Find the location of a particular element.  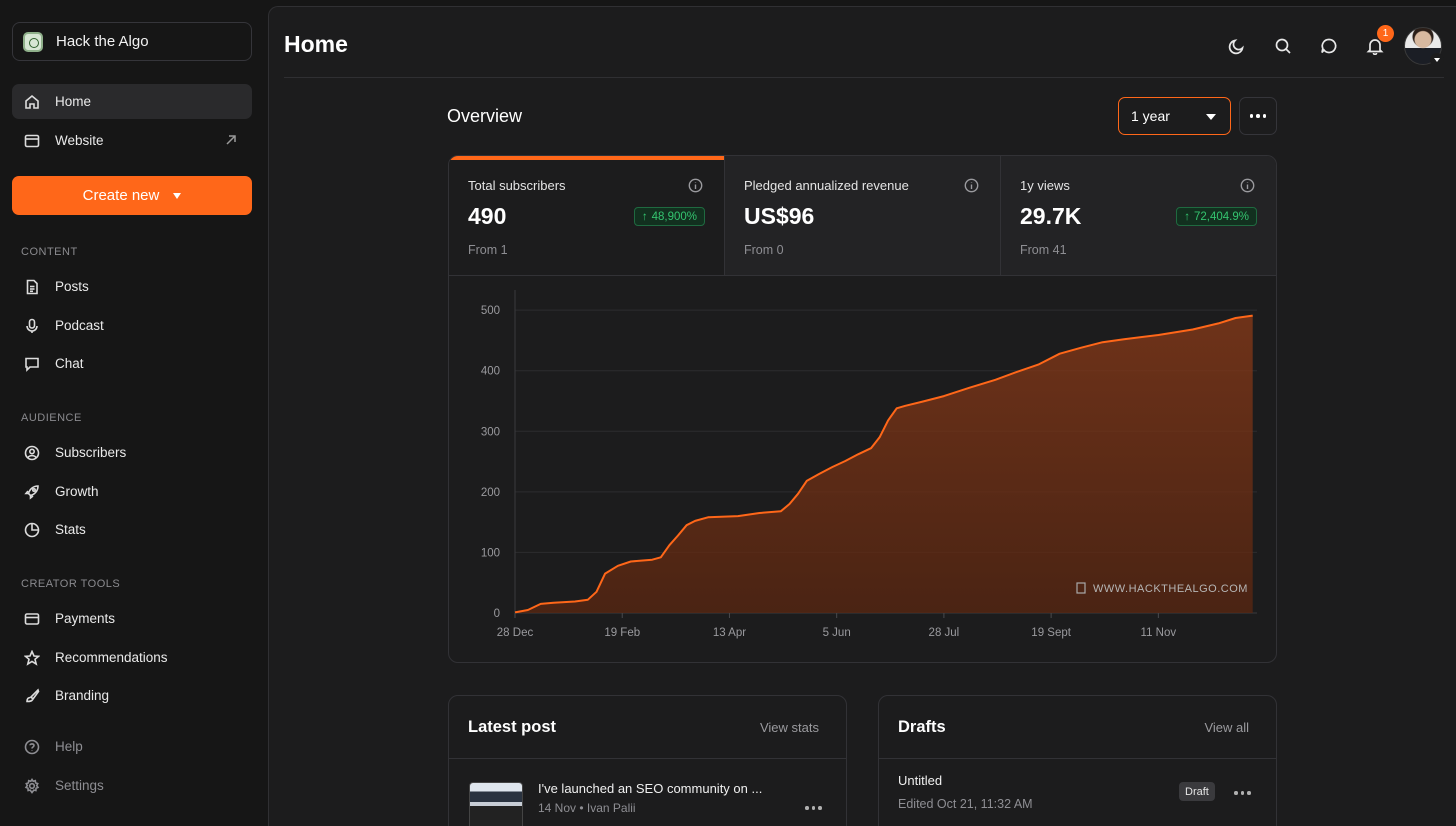

header-actions: 1 is located at coordinates (1335, 46).